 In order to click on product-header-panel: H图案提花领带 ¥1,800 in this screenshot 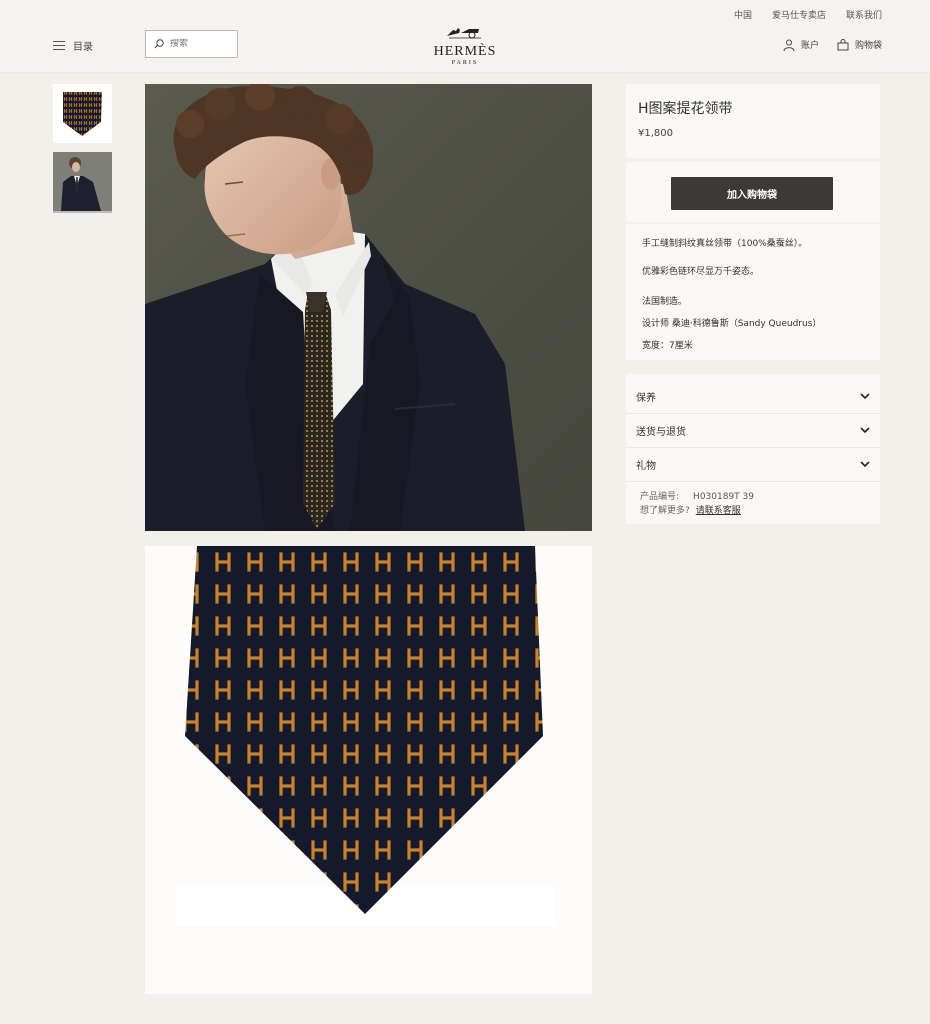, I will do `click(753, 121)`.